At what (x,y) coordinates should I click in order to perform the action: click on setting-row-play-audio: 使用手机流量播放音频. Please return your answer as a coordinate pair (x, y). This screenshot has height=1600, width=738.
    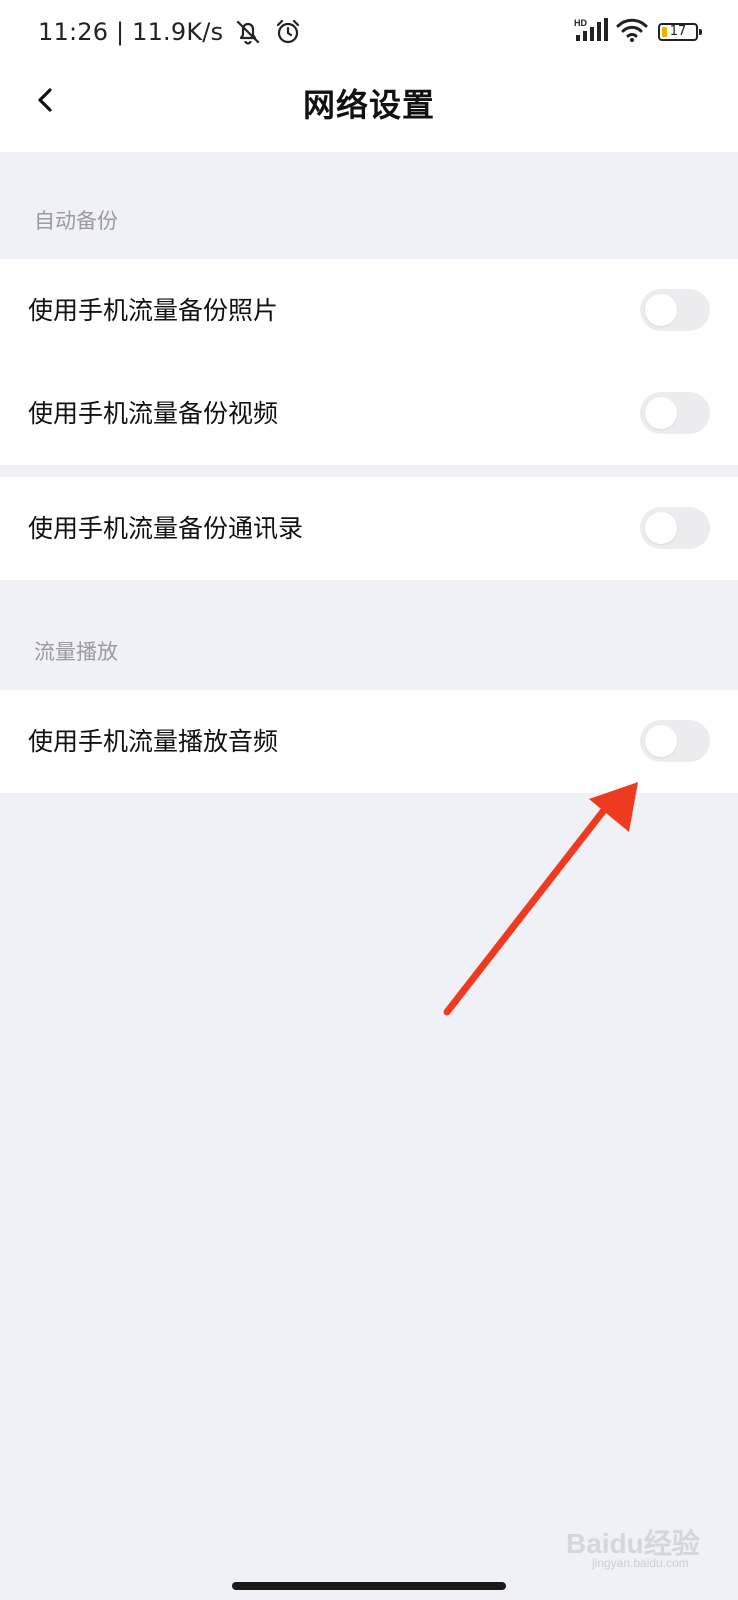
    Looking at the image, I should click on (369, 741).